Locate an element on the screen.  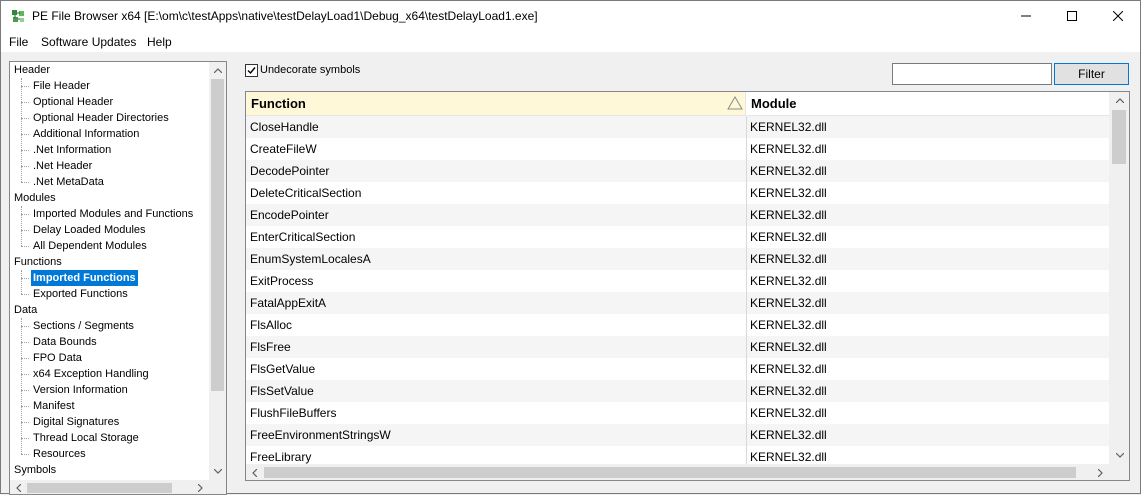
cell-function: FreeEnvironmentStringsW is located at coordinates (320, 435).